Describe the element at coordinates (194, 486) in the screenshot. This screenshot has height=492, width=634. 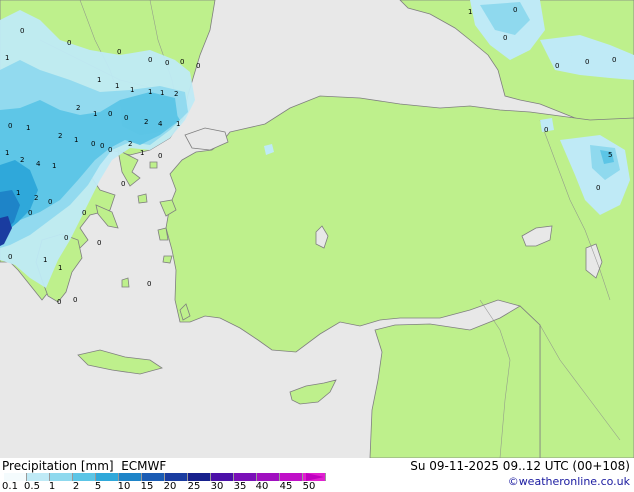
I see `legend-tick-label: 25` at that location.